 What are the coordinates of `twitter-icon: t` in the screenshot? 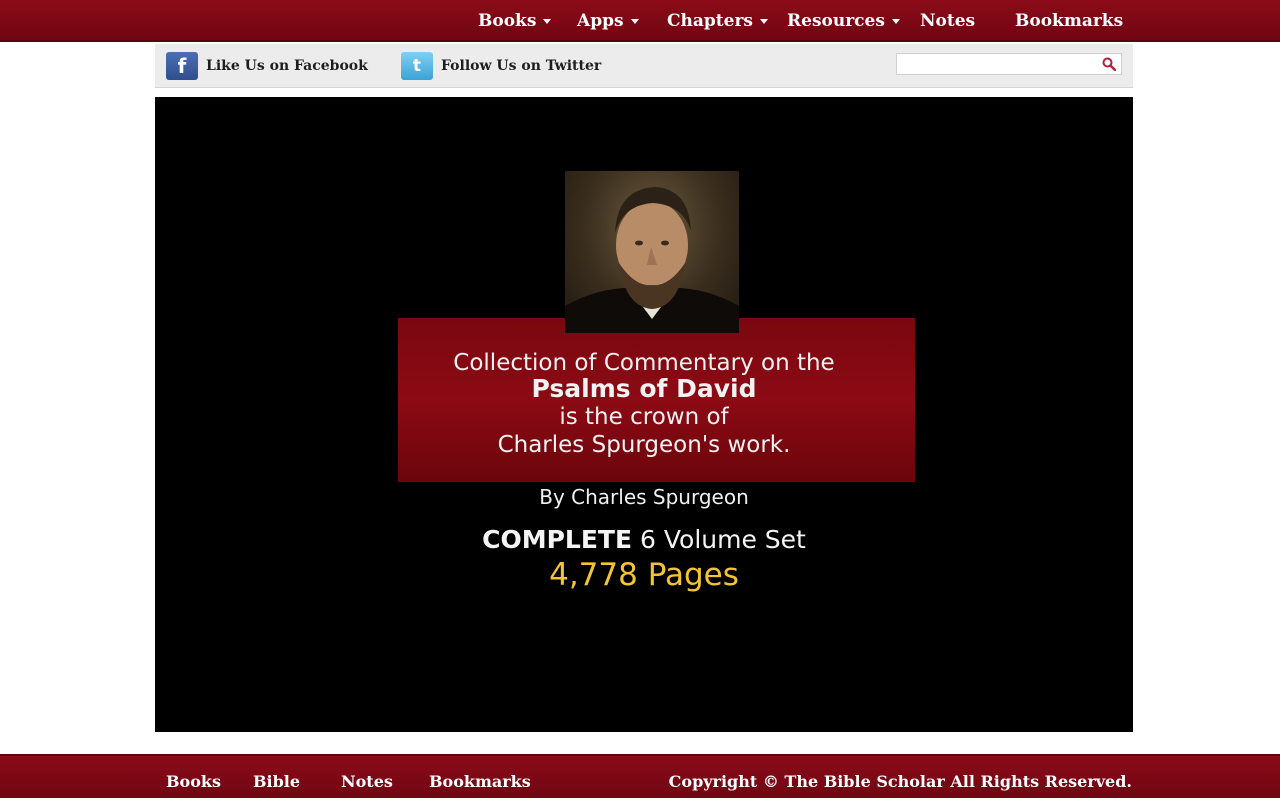 It's located at (417, 66).